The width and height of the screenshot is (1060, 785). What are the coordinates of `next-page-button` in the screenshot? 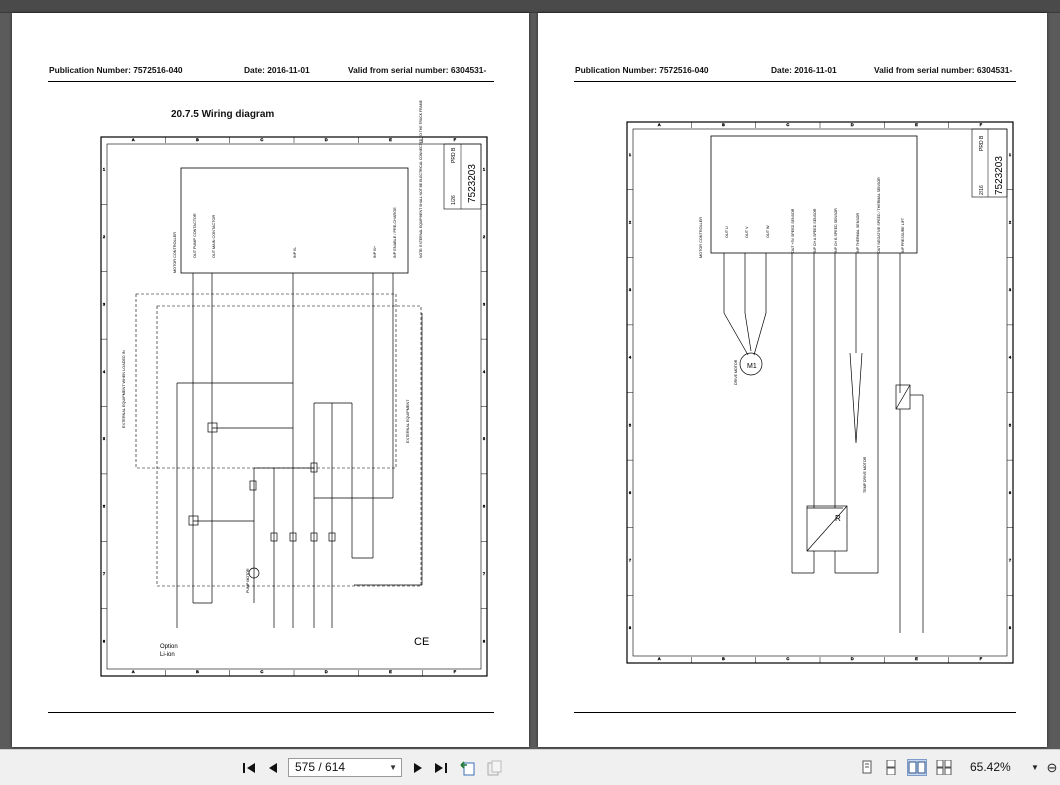 It's located at (418, 767).